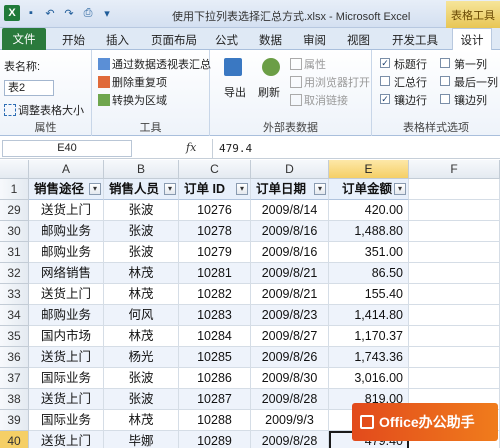  Describe the element at coordinates (31, 13) in the screenshot. I see `save-icon: ▪` at that location.